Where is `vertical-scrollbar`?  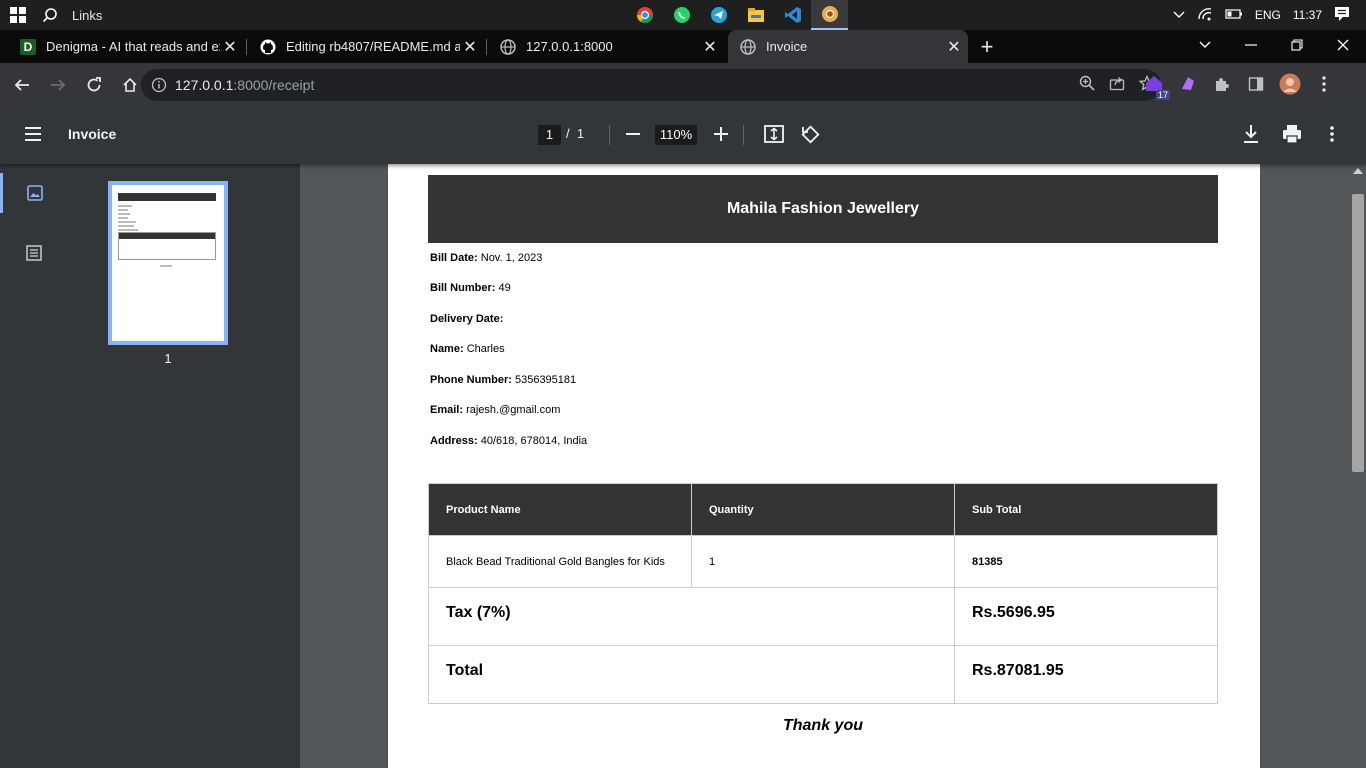 vertical-scrollbar is located at coordinates (1358, 466).